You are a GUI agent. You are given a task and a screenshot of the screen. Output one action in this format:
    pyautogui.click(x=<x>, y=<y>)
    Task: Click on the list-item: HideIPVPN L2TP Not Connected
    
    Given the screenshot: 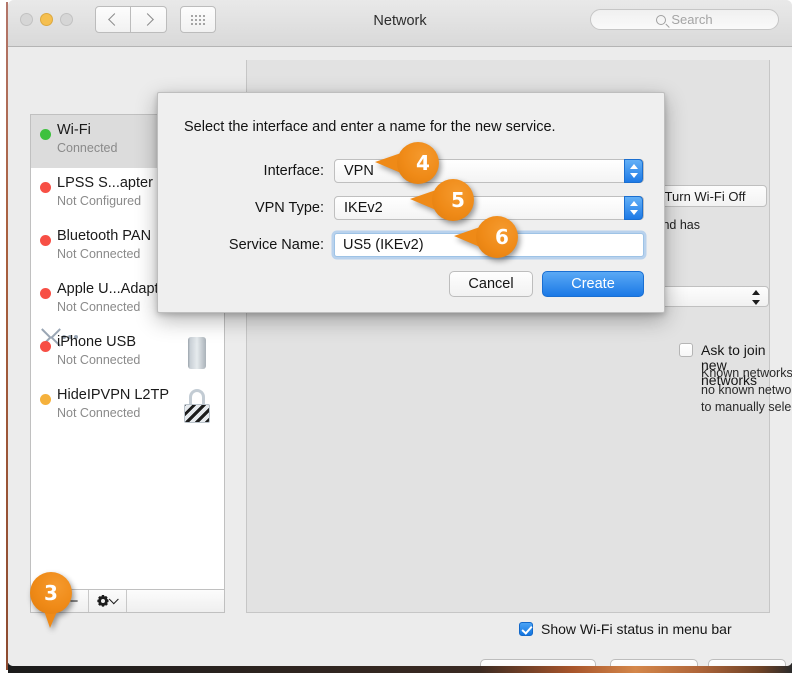 What is the action you would take?
    pyautogui.click(x=127, y=406)
    